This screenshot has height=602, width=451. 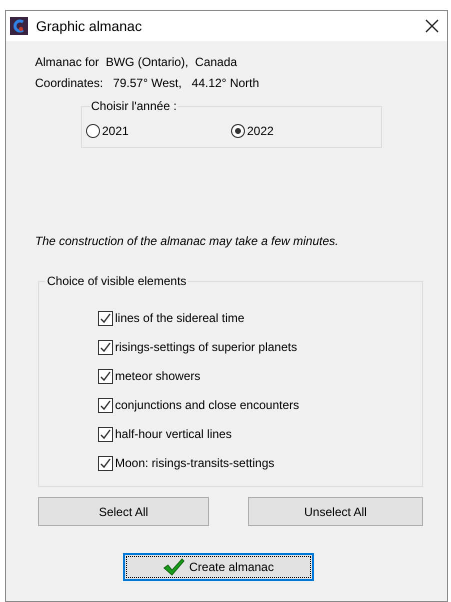 I want to click on info-text: Coordinates: 79.57° West, 44.12° North, so click(x=147, y=83).